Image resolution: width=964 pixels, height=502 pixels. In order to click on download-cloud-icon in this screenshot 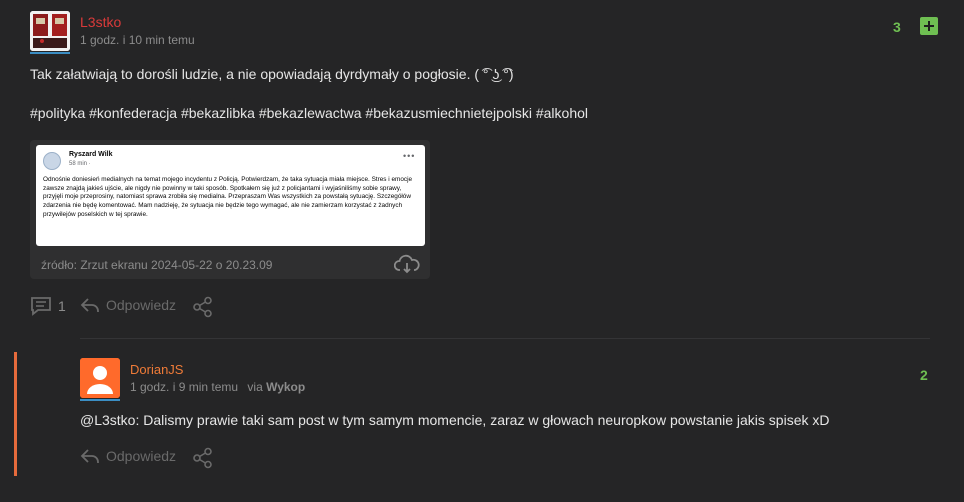, I will do `click(406, 266)`.